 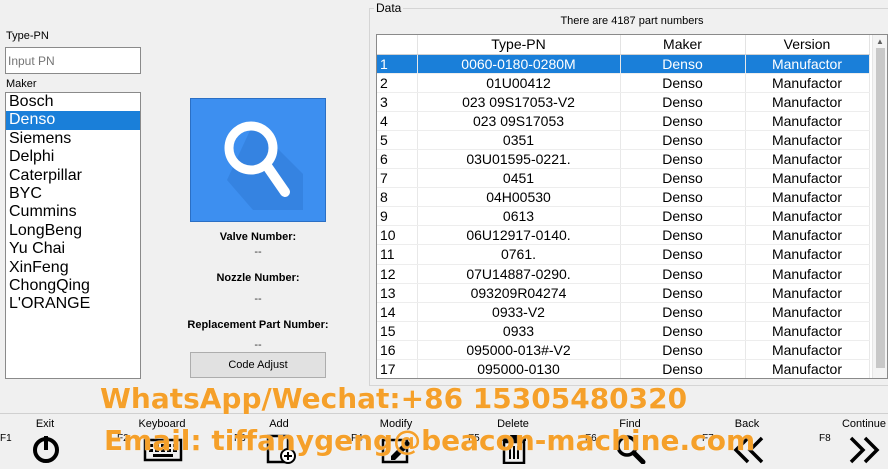 I want to click on maker-item: Cummins, so click(x=73, y=212).